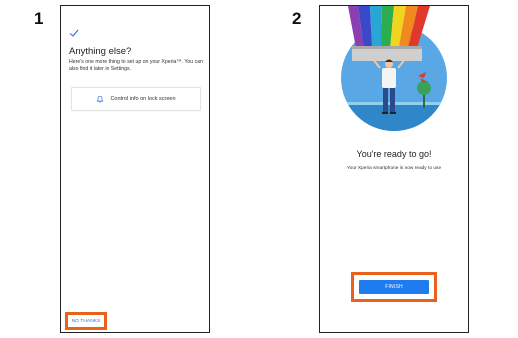 The height and width of the screenshot is (338, 518). I want to click on card-label: Control info on lock screen, so click(143, 99).